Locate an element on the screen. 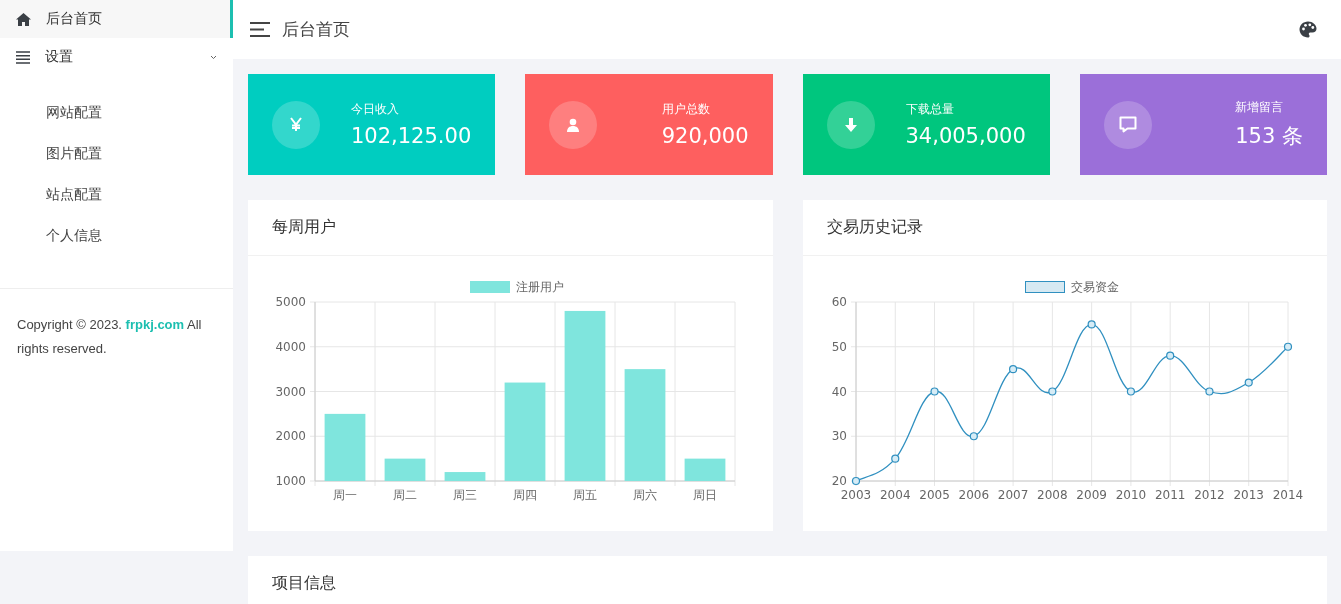 The height and width of the screenshot is (604, 1341). axis-label: 5000 is located at coordinates (290, 302).